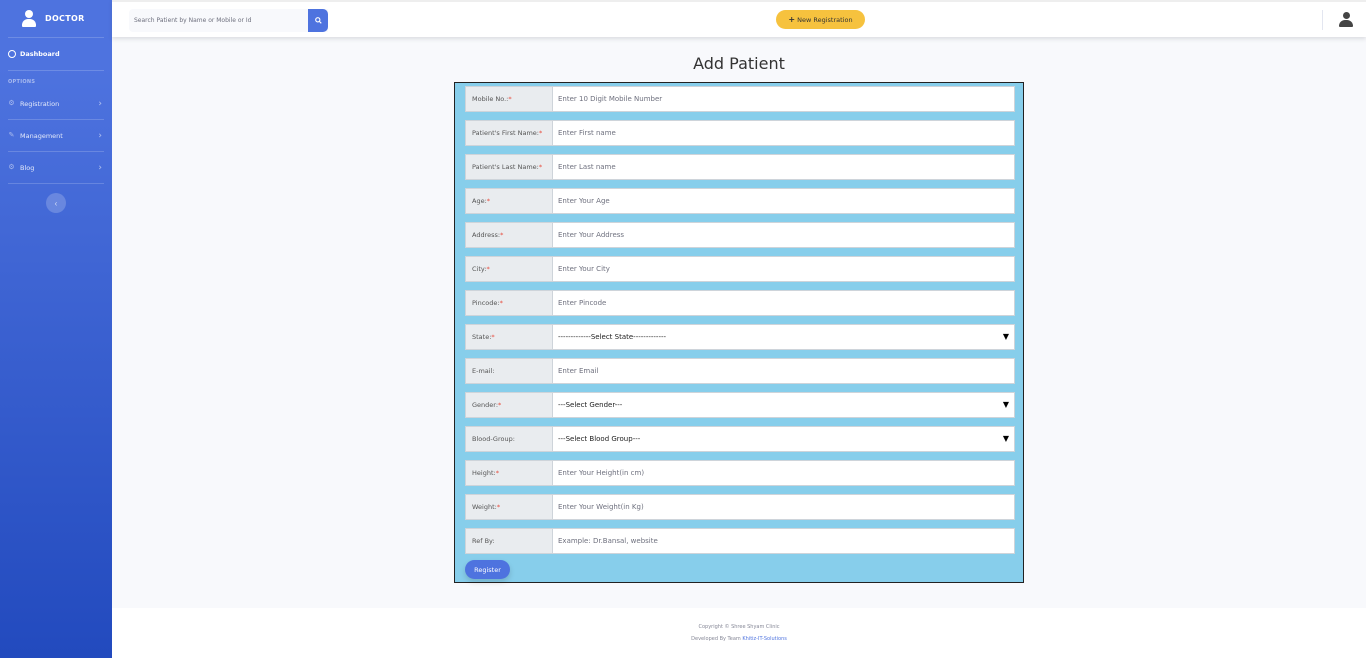  Describe the element at coordinates (1322, 20) in the screenshot. I see `topbar-divider` at that location.